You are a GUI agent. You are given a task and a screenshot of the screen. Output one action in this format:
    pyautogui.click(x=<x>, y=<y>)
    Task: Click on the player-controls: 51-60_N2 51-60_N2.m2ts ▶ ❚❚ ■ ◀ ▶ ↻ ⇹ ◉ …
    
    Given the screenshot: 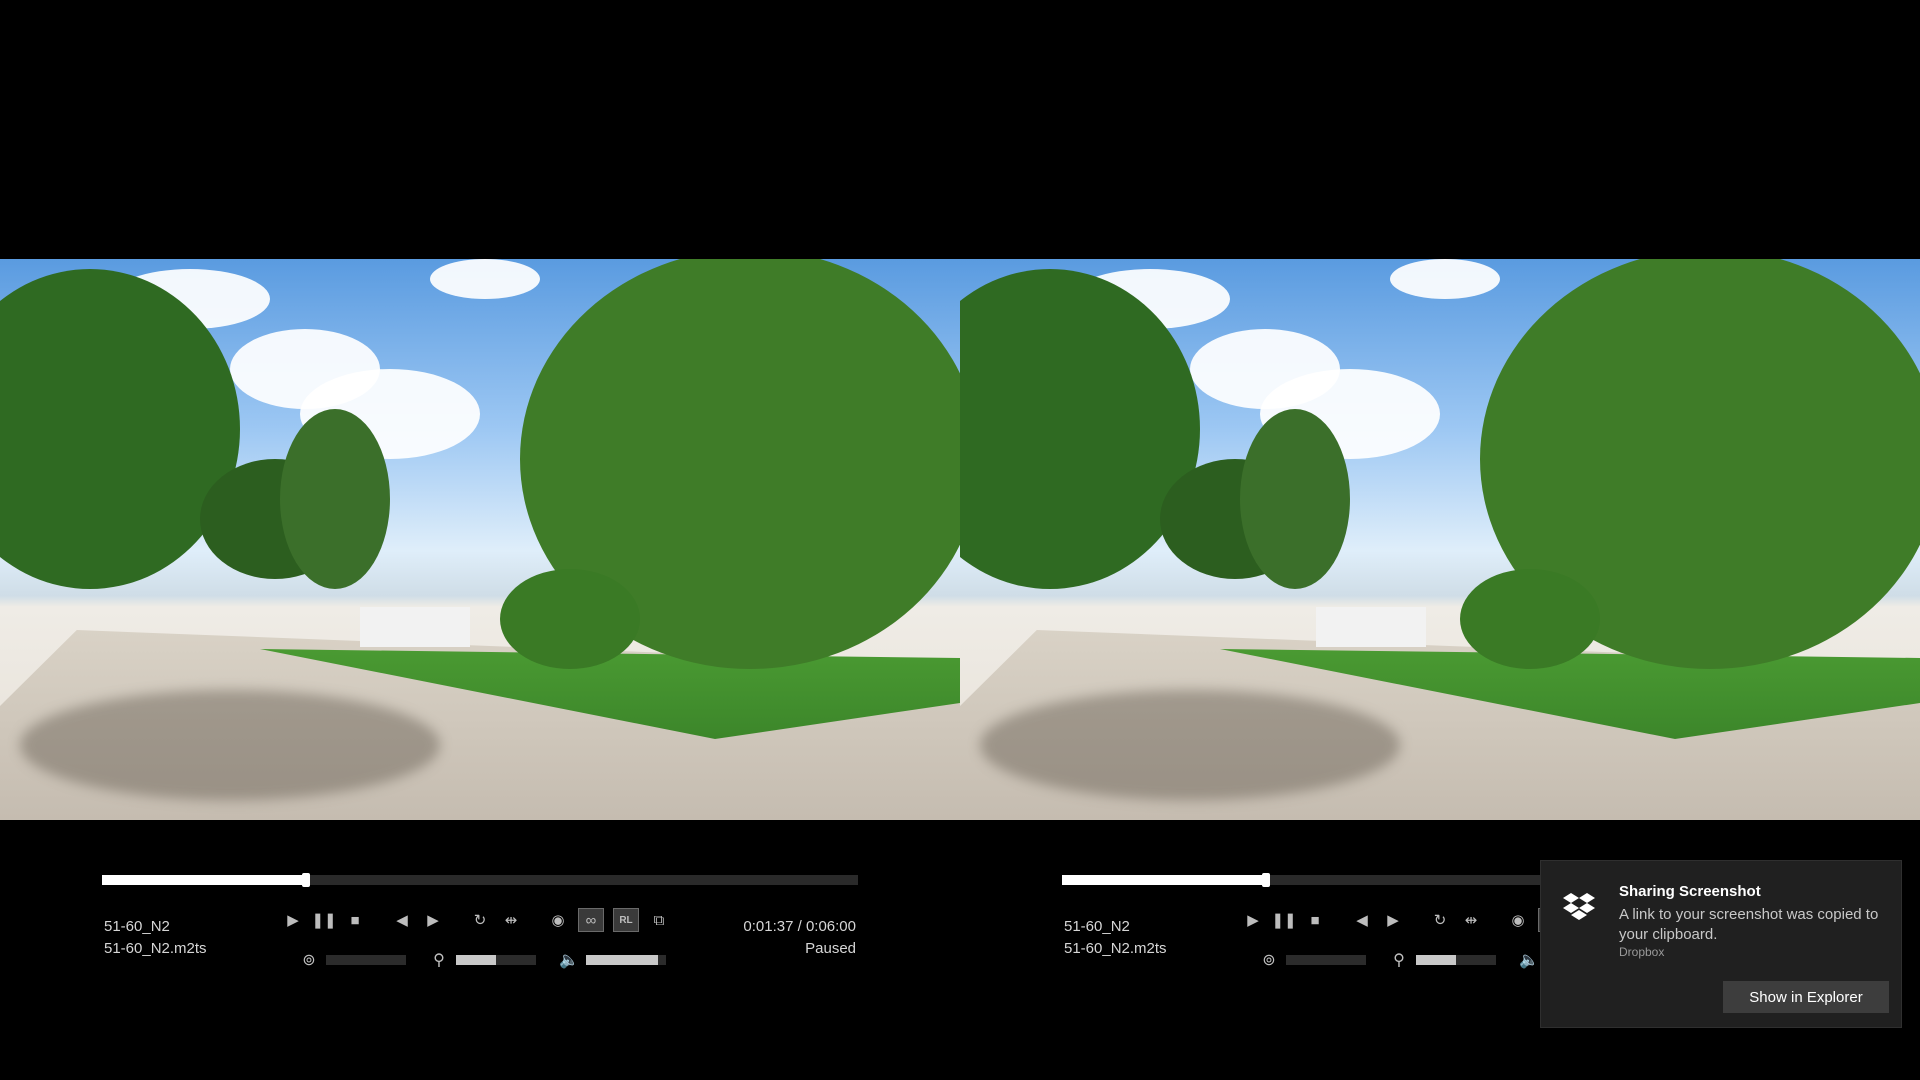 What is the action you would take?
    pyautogui.click(x=480, y=930)
    